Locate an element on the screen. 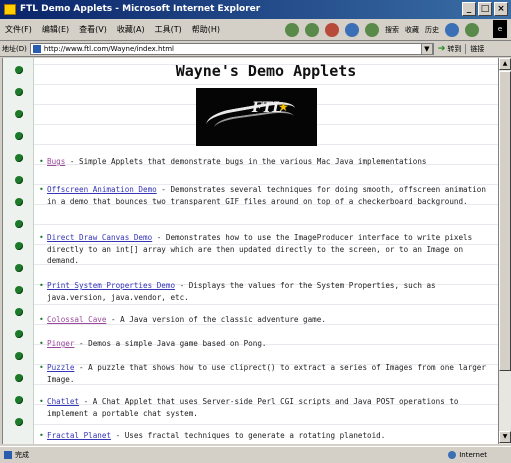 The width and height of the screenshot is (511, 463). star-icon: ★ is located at coordinates (283, 107).